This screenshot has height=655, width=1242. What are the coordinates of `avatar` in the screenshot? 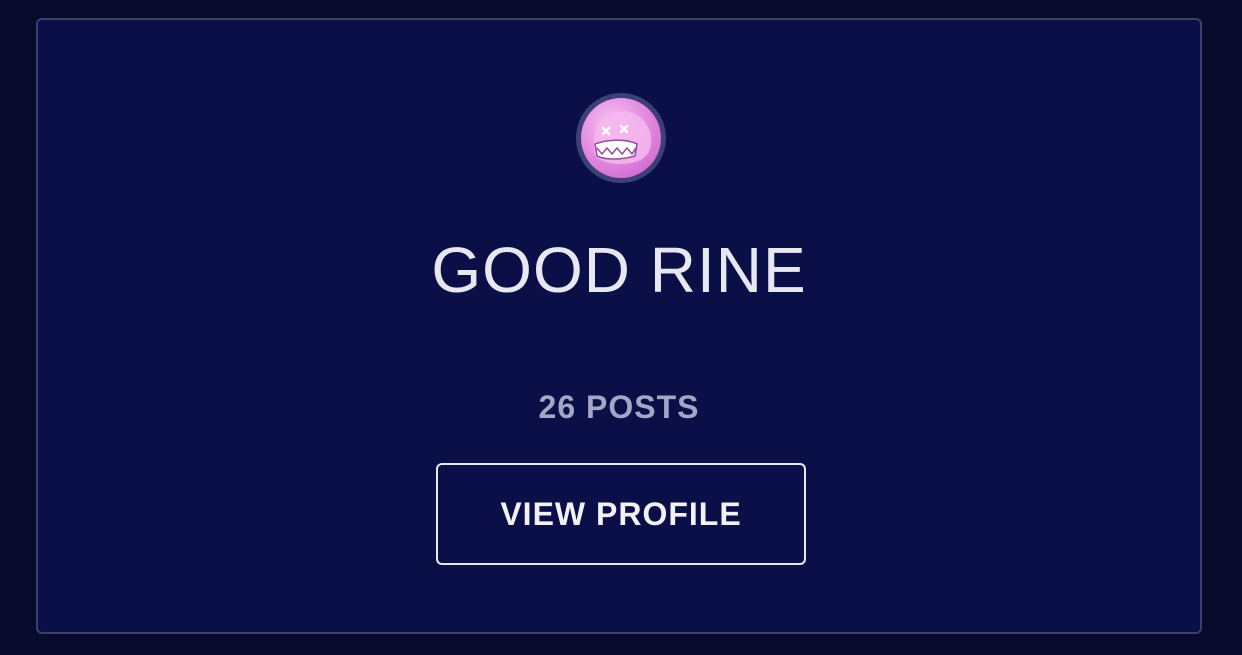 It's located at (621, 138).